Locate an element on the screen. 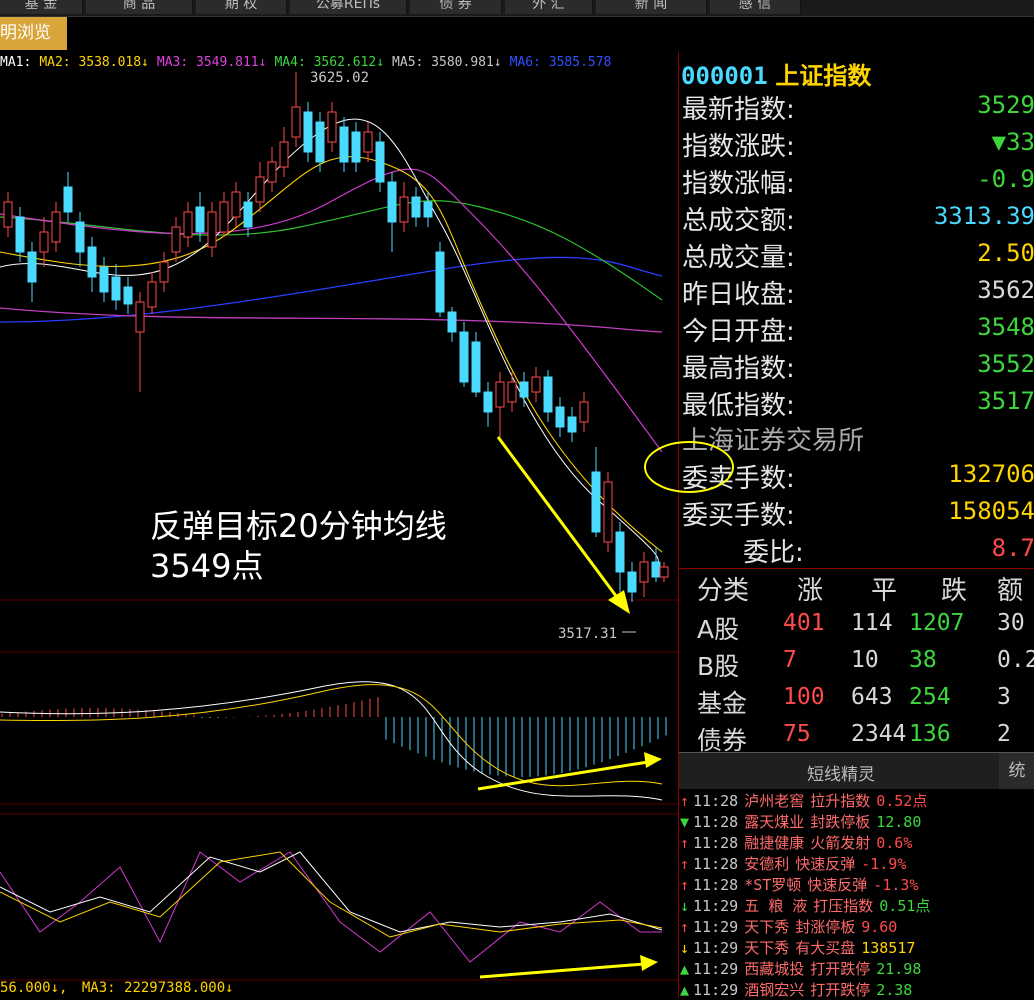 Image resolution: width=1034 pixels, height=1000 pixels. feed-val: 138517 is located at coordinates (888, 948).